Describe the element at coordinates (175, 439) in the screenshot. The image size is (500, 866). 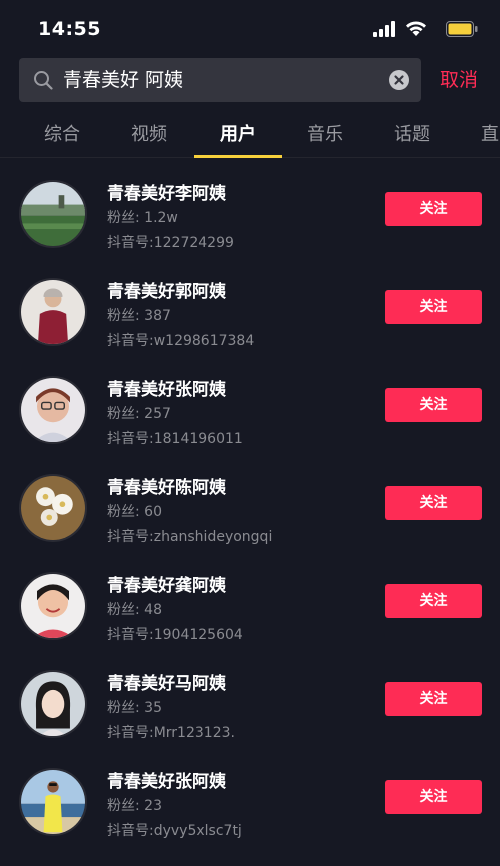
I see `user-id: 抖音号:1814196011` at that location.